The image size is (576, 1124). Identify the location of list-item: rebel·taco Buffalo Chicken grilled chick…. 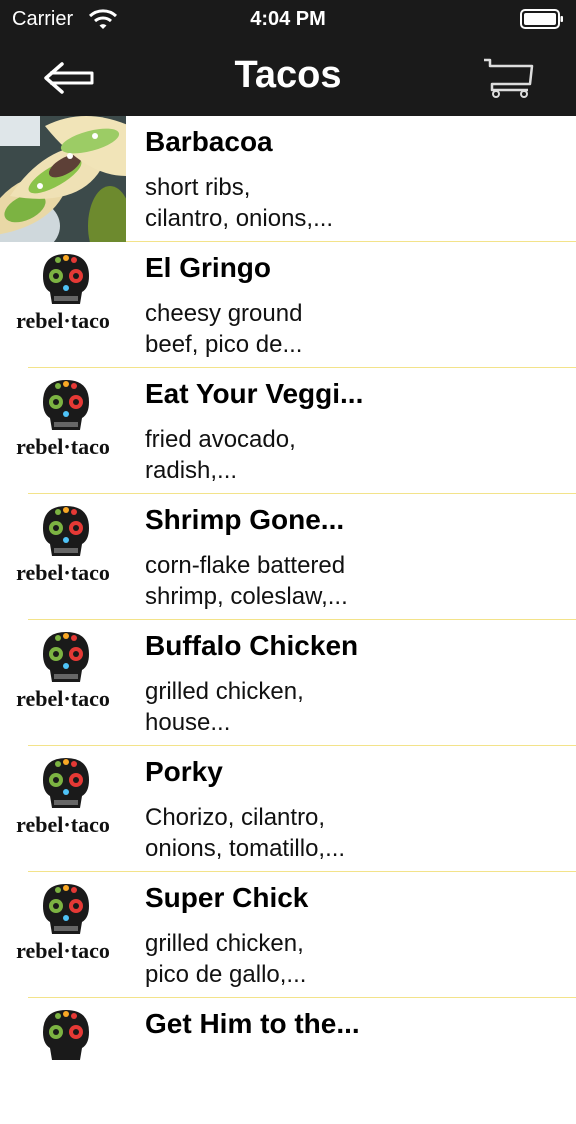
(288, 683).